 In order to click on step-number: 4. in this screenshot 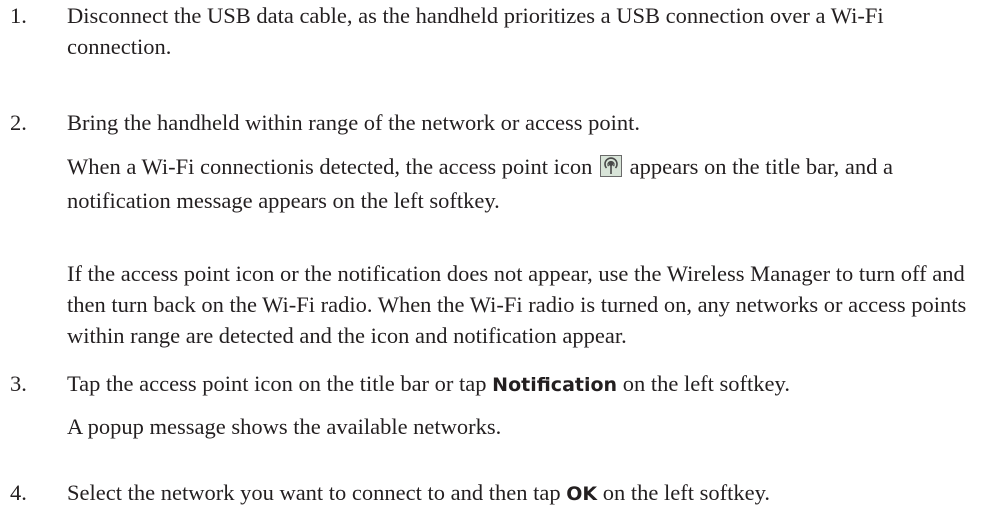, I will do `click(18, 492)`.